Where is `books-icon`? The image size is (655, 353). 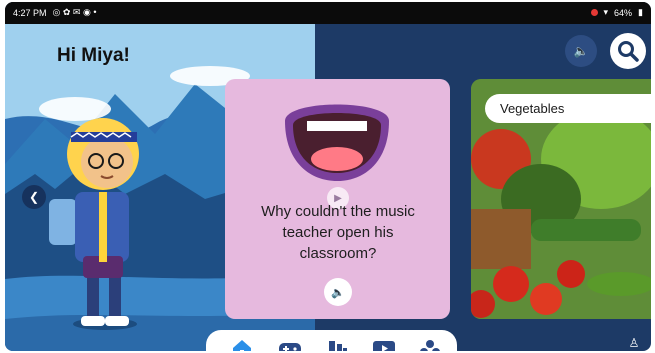
books-icon is located at coordinates (338, 346).